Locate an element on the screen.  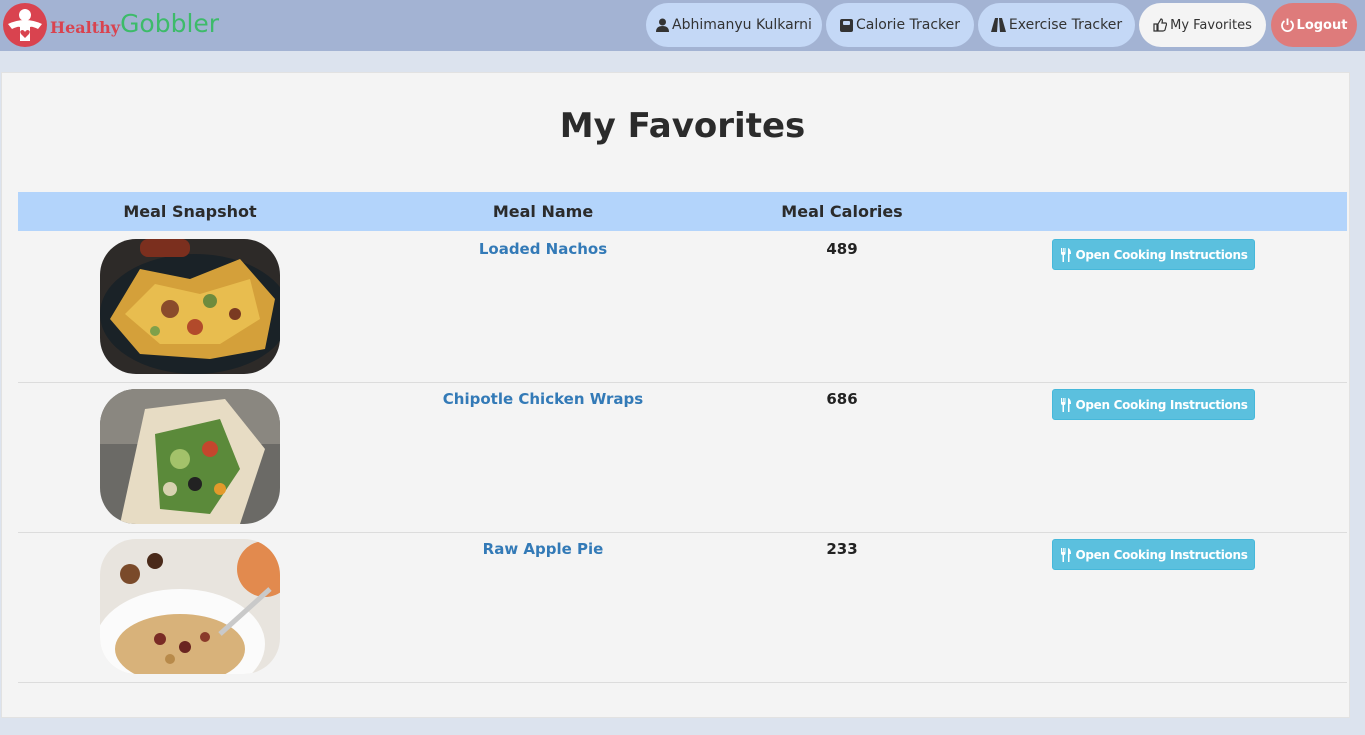
nav-exercise-tracker-button: Exercise Tracker is located at coordinates (1056, 25).